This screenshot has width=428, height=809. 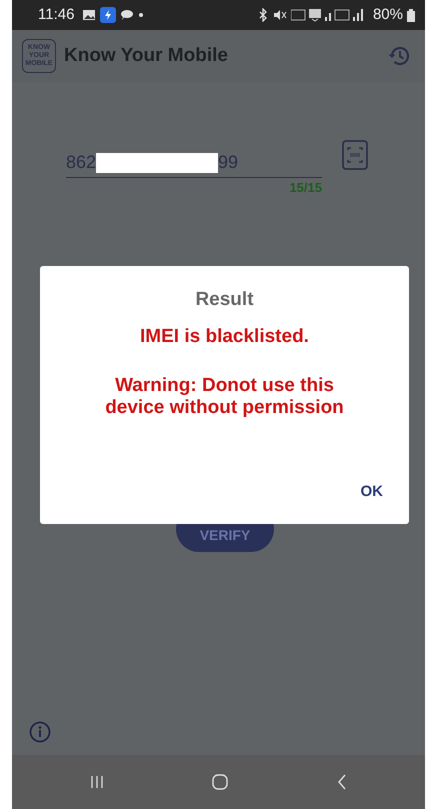 I want to click on back-icon, so click(x=342, y=782).